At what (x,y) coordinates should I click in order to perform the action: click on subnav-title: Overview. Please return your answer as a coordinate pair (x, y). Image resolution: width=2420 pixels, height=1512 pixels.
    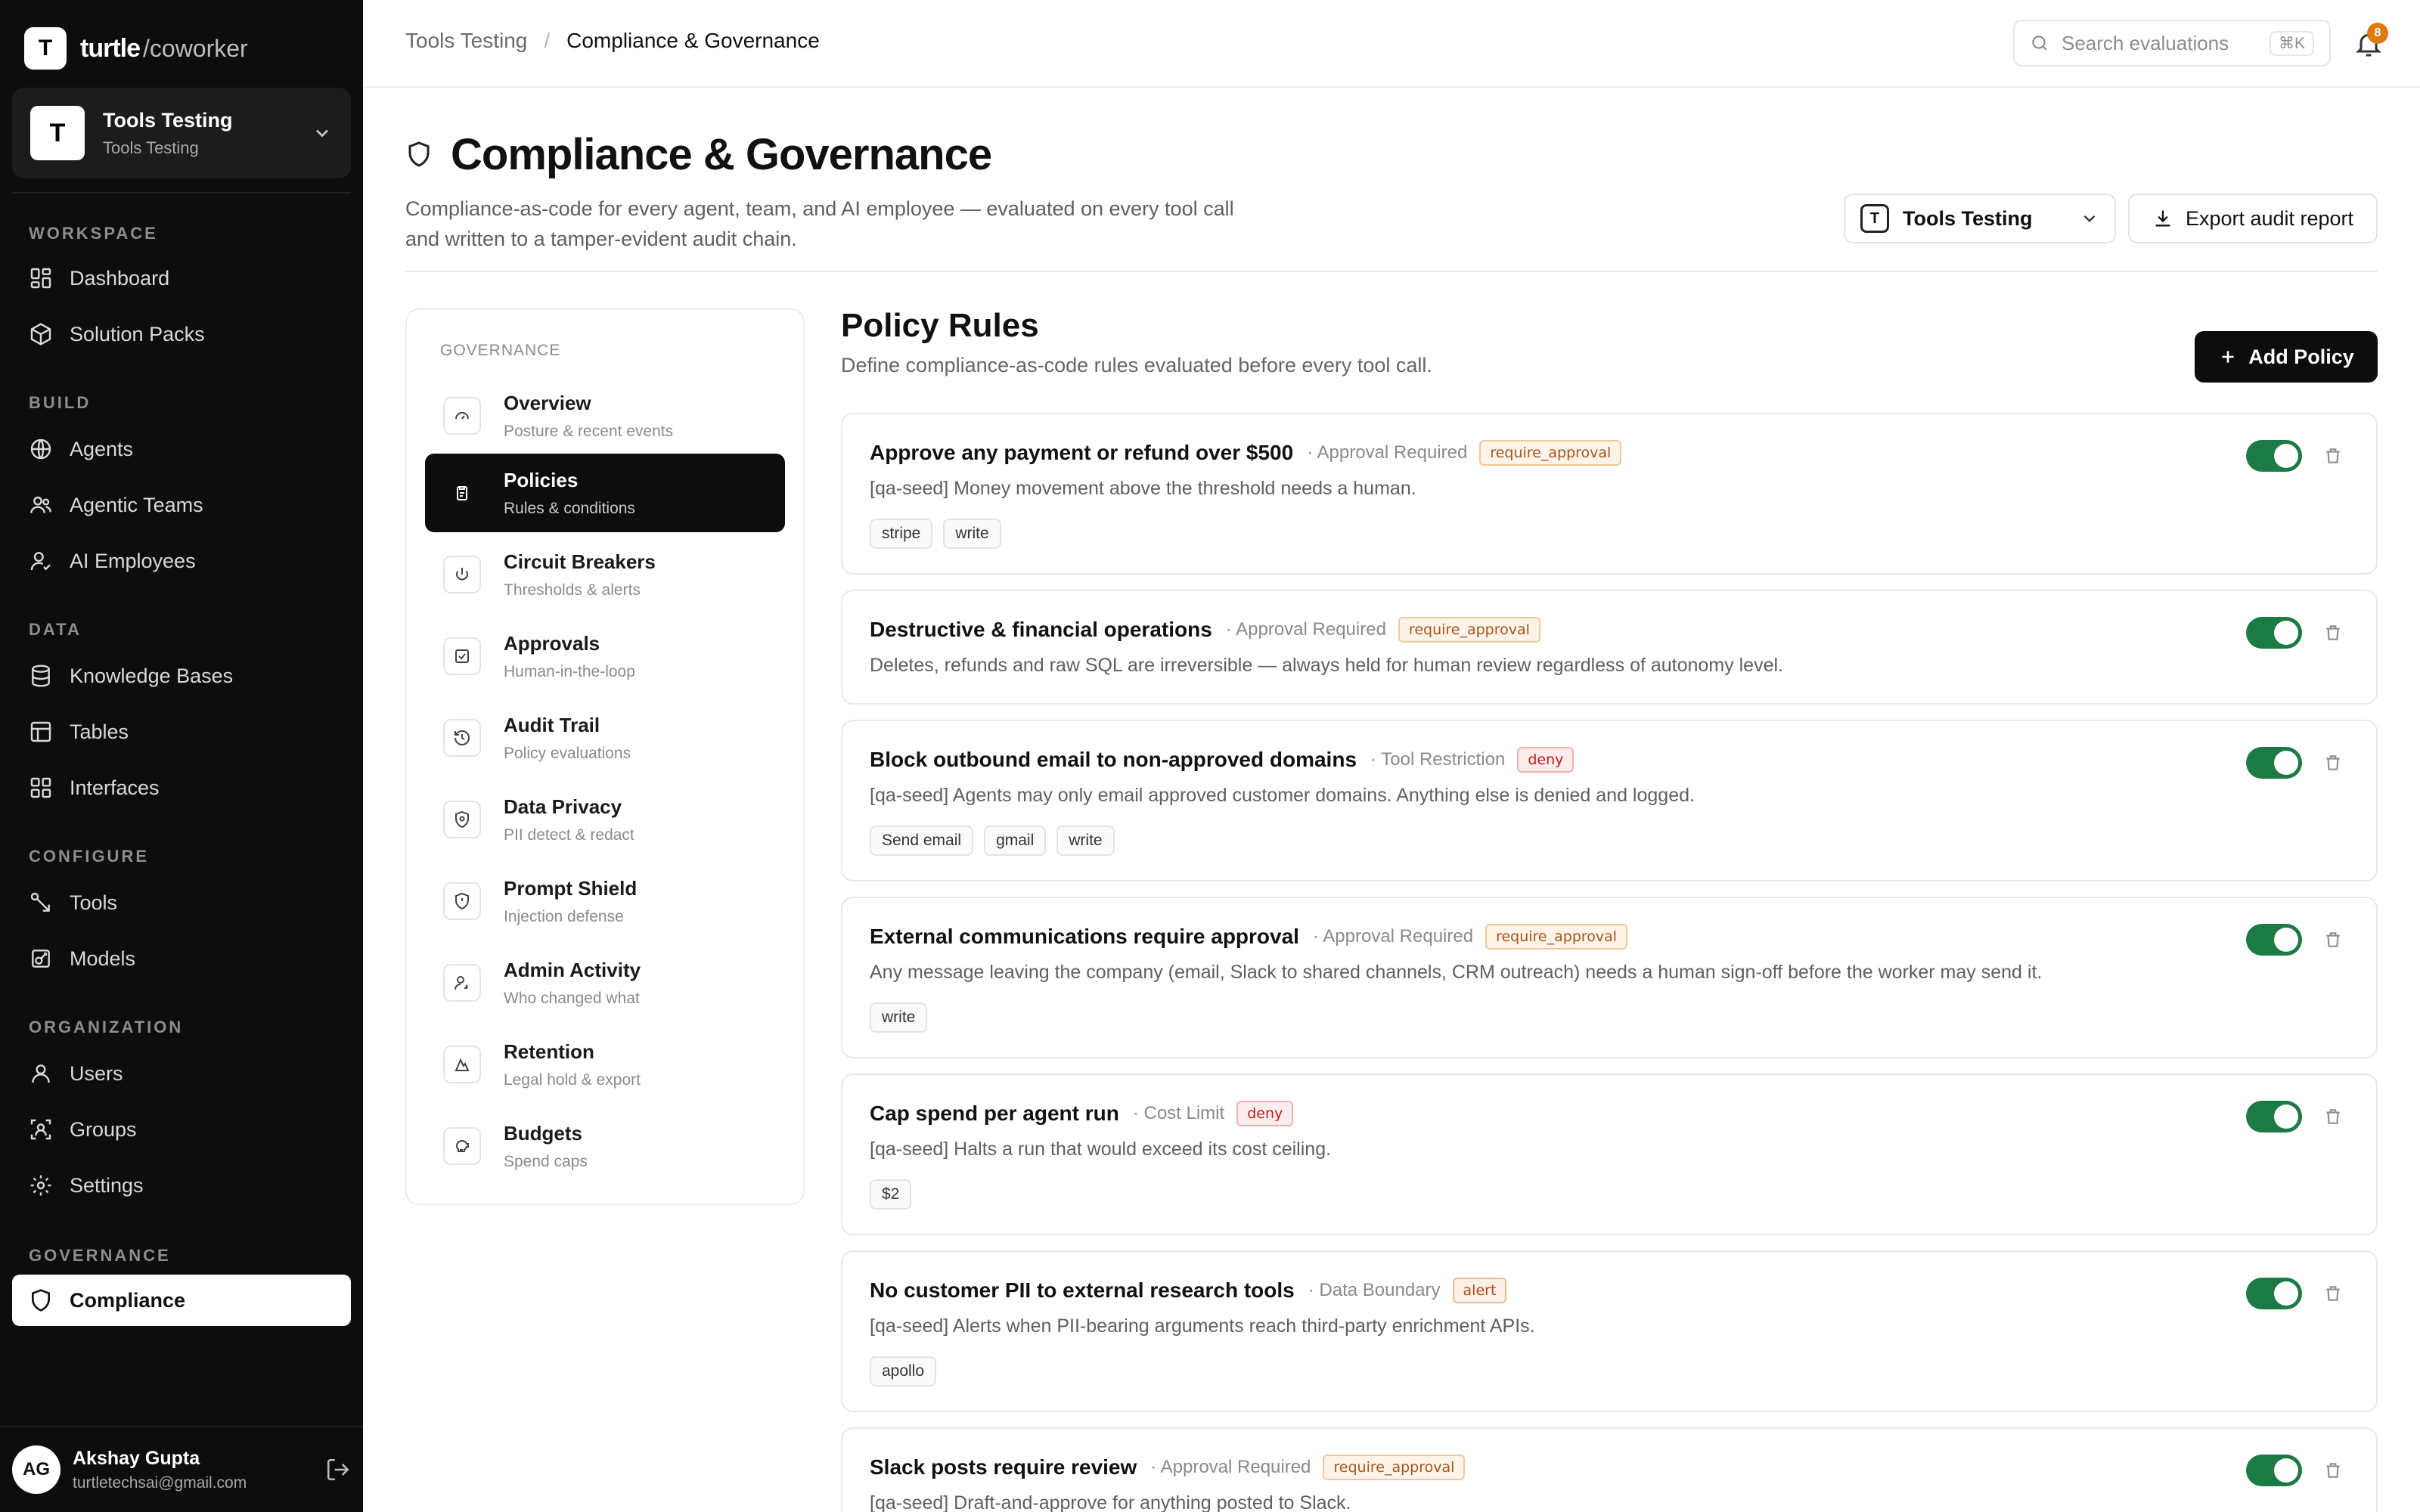
    Looking at the image, I should click on (547, 402).